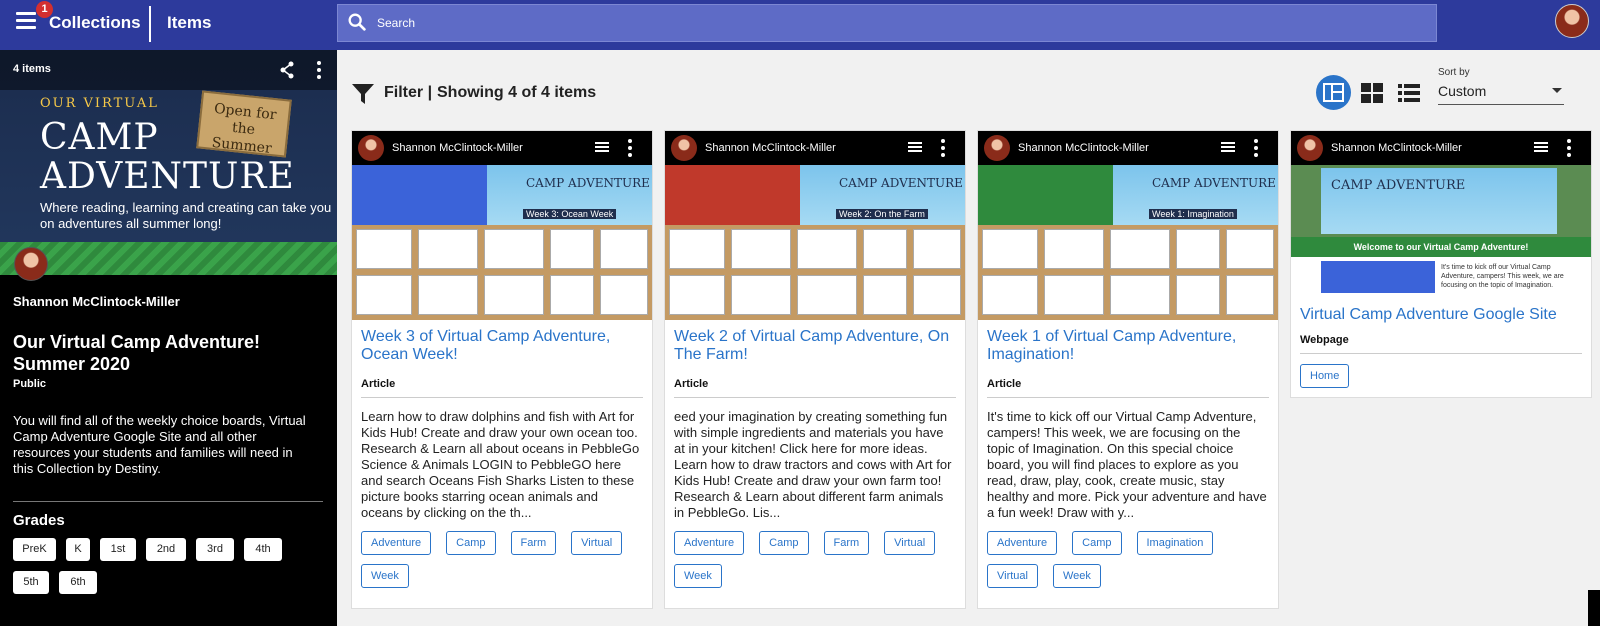 The width and height of the screenshot is (1600, 626). Describe the element at coordinates (31, 582) in the screenshot. I see `grade-chip: 5th` at that location.